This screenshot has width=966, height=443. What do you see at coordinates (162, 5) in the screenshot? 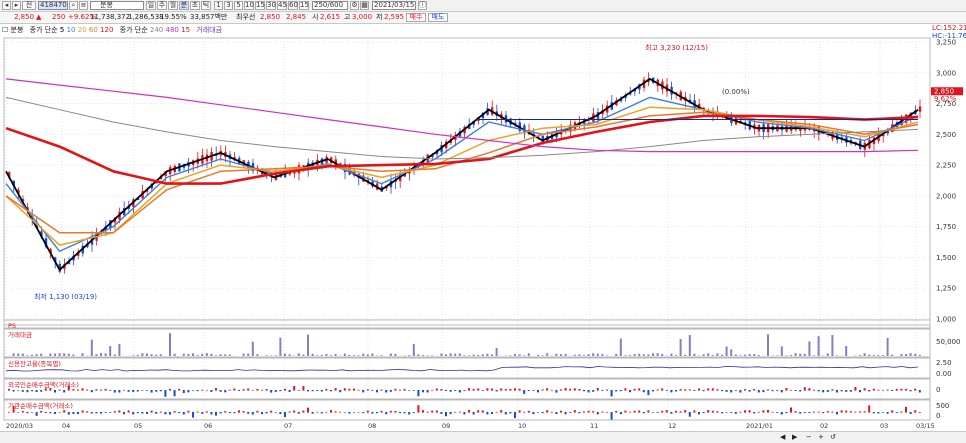
I see `period-week-button: 주` at bounding box center [162, 5].